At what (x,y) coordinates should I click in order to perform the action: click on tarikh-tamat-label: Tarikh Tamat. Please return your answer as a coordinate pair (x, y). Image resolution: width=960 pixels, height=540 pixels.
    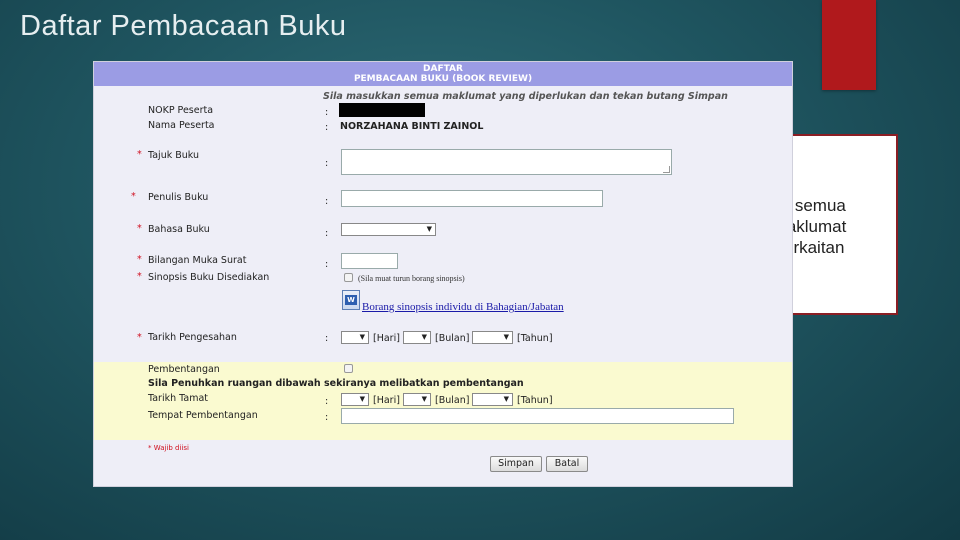
    Looking at the image, I should click on (178, 398).